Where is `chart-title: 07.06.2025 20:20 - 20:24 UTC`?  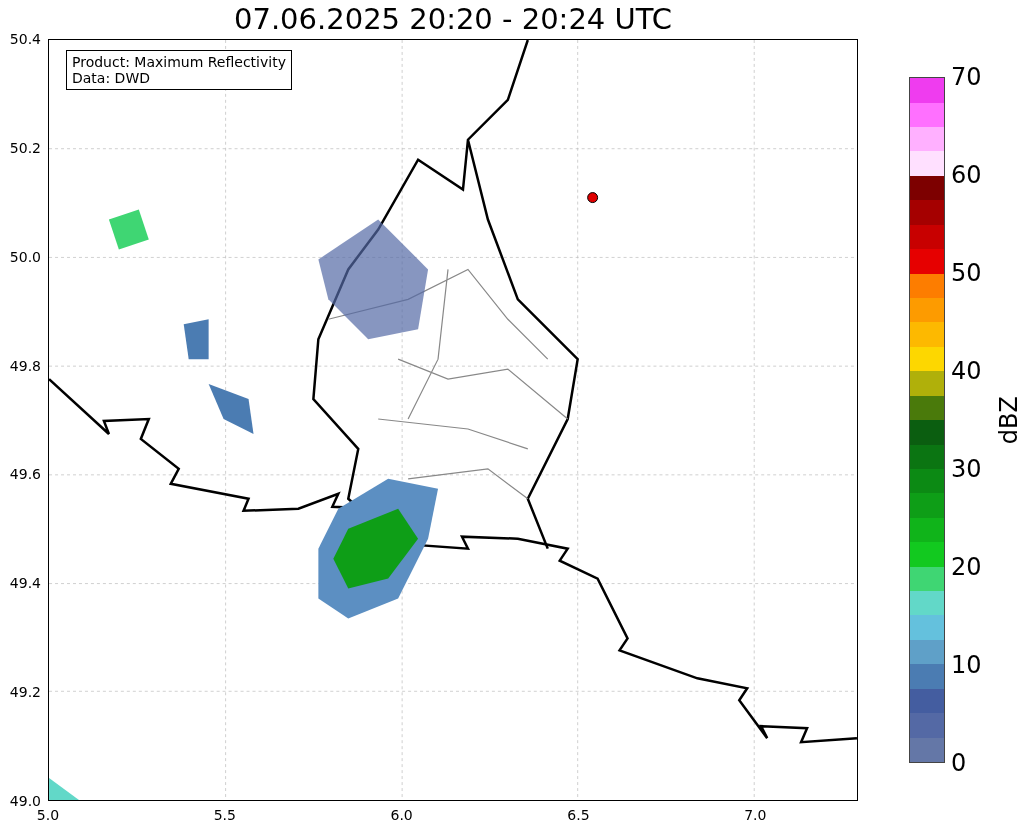 chart-title: 07.06.2025 20:20 - 20:24 UTC is located at coordinates (453, 19).